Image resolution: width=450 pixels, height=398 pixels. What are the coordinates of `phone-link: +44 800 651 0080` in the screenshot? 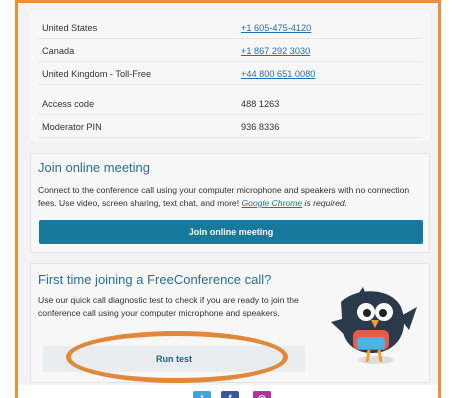 It's located at (278, 74).